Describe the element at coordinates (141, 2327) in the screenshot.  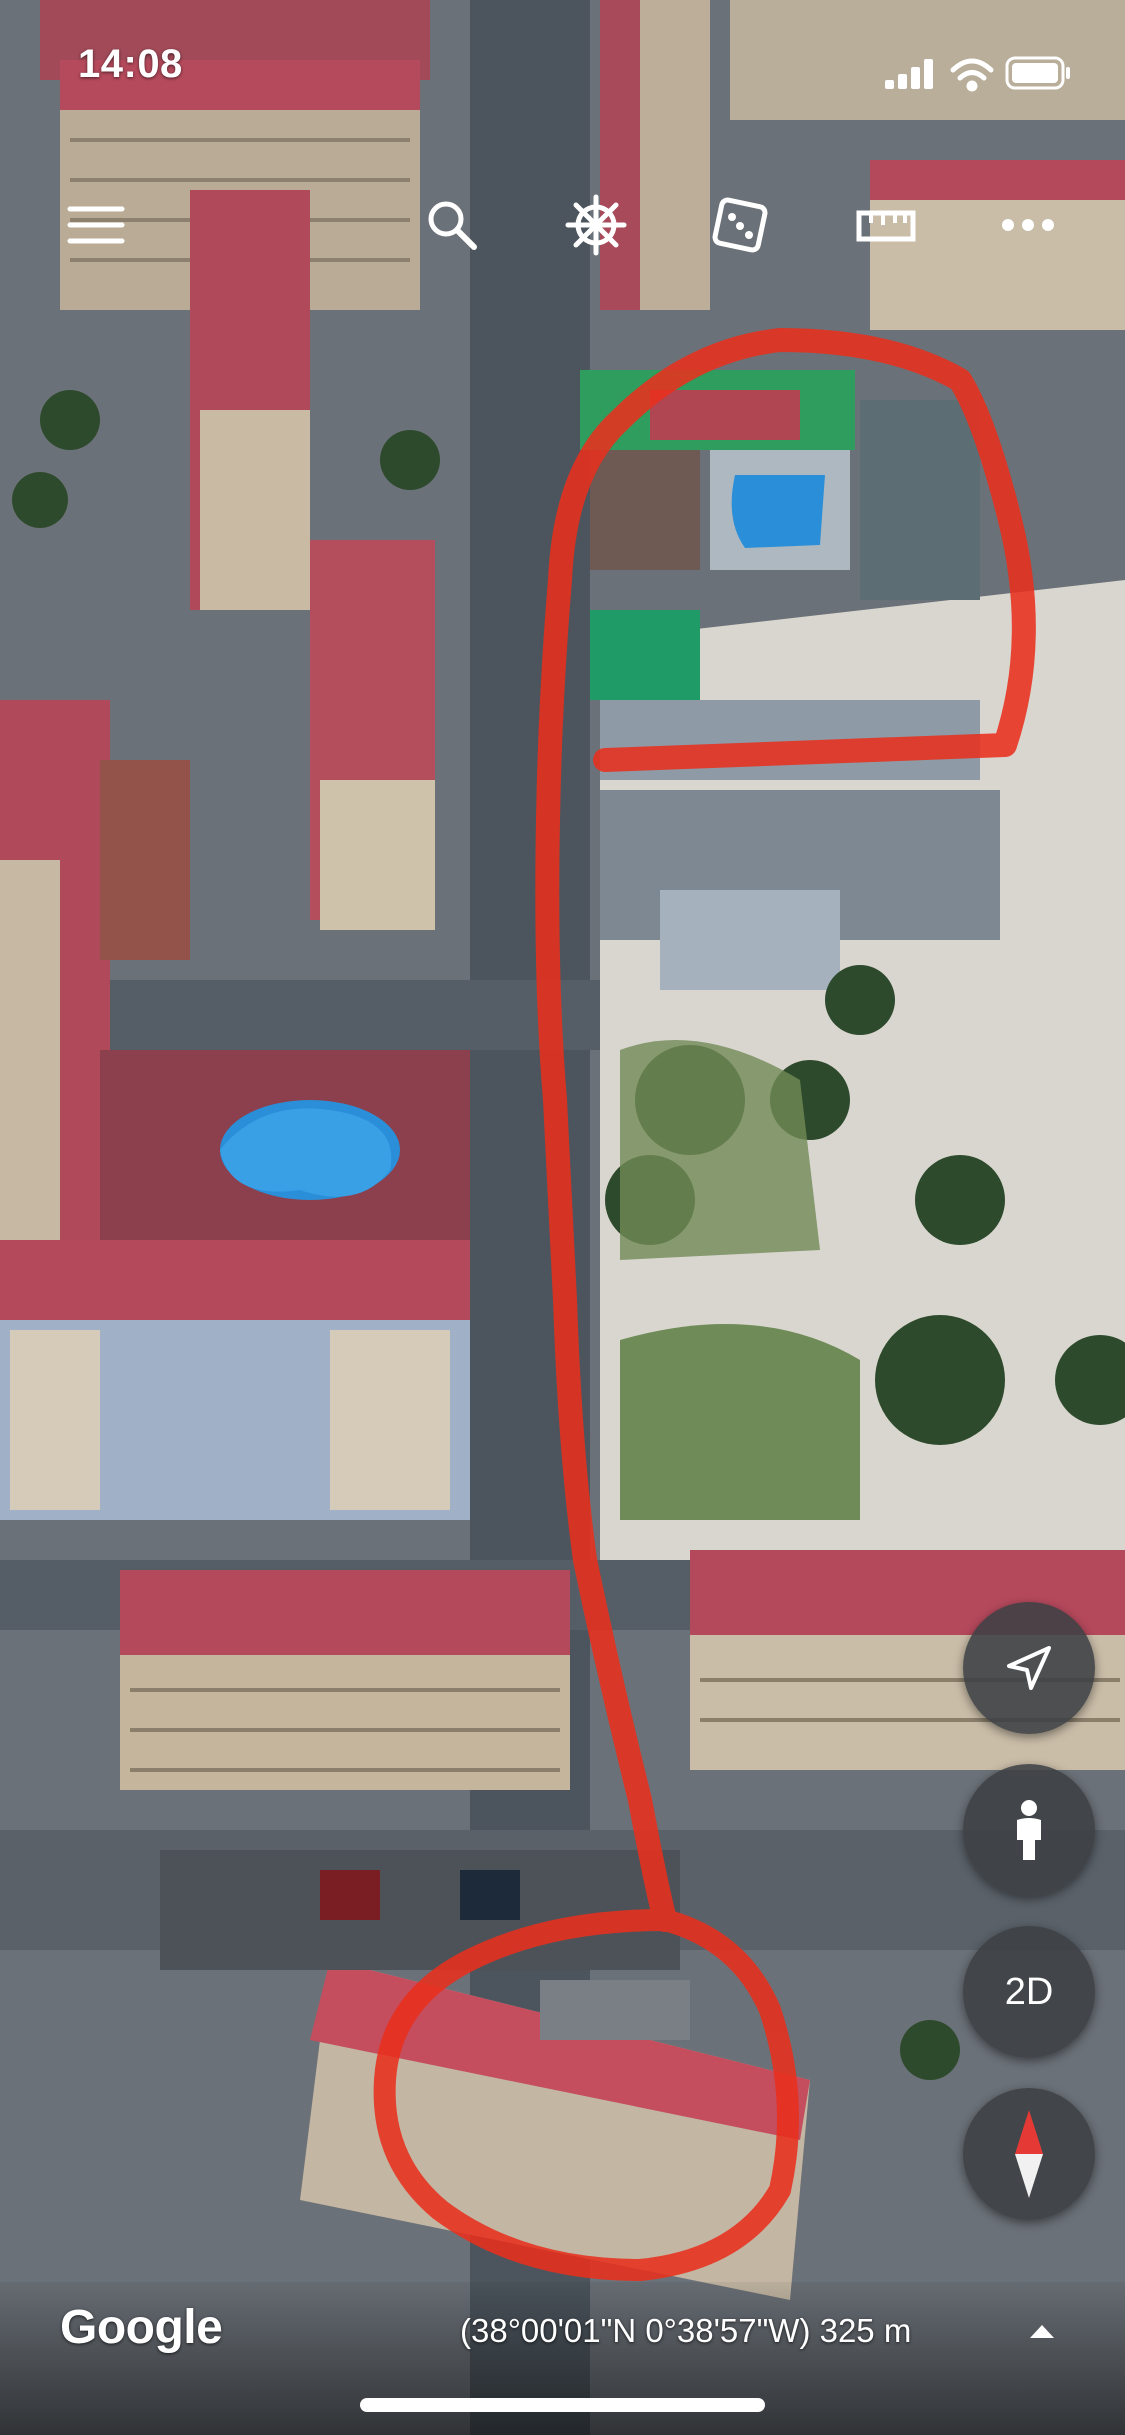
I see `google-logo: Google` at that location.